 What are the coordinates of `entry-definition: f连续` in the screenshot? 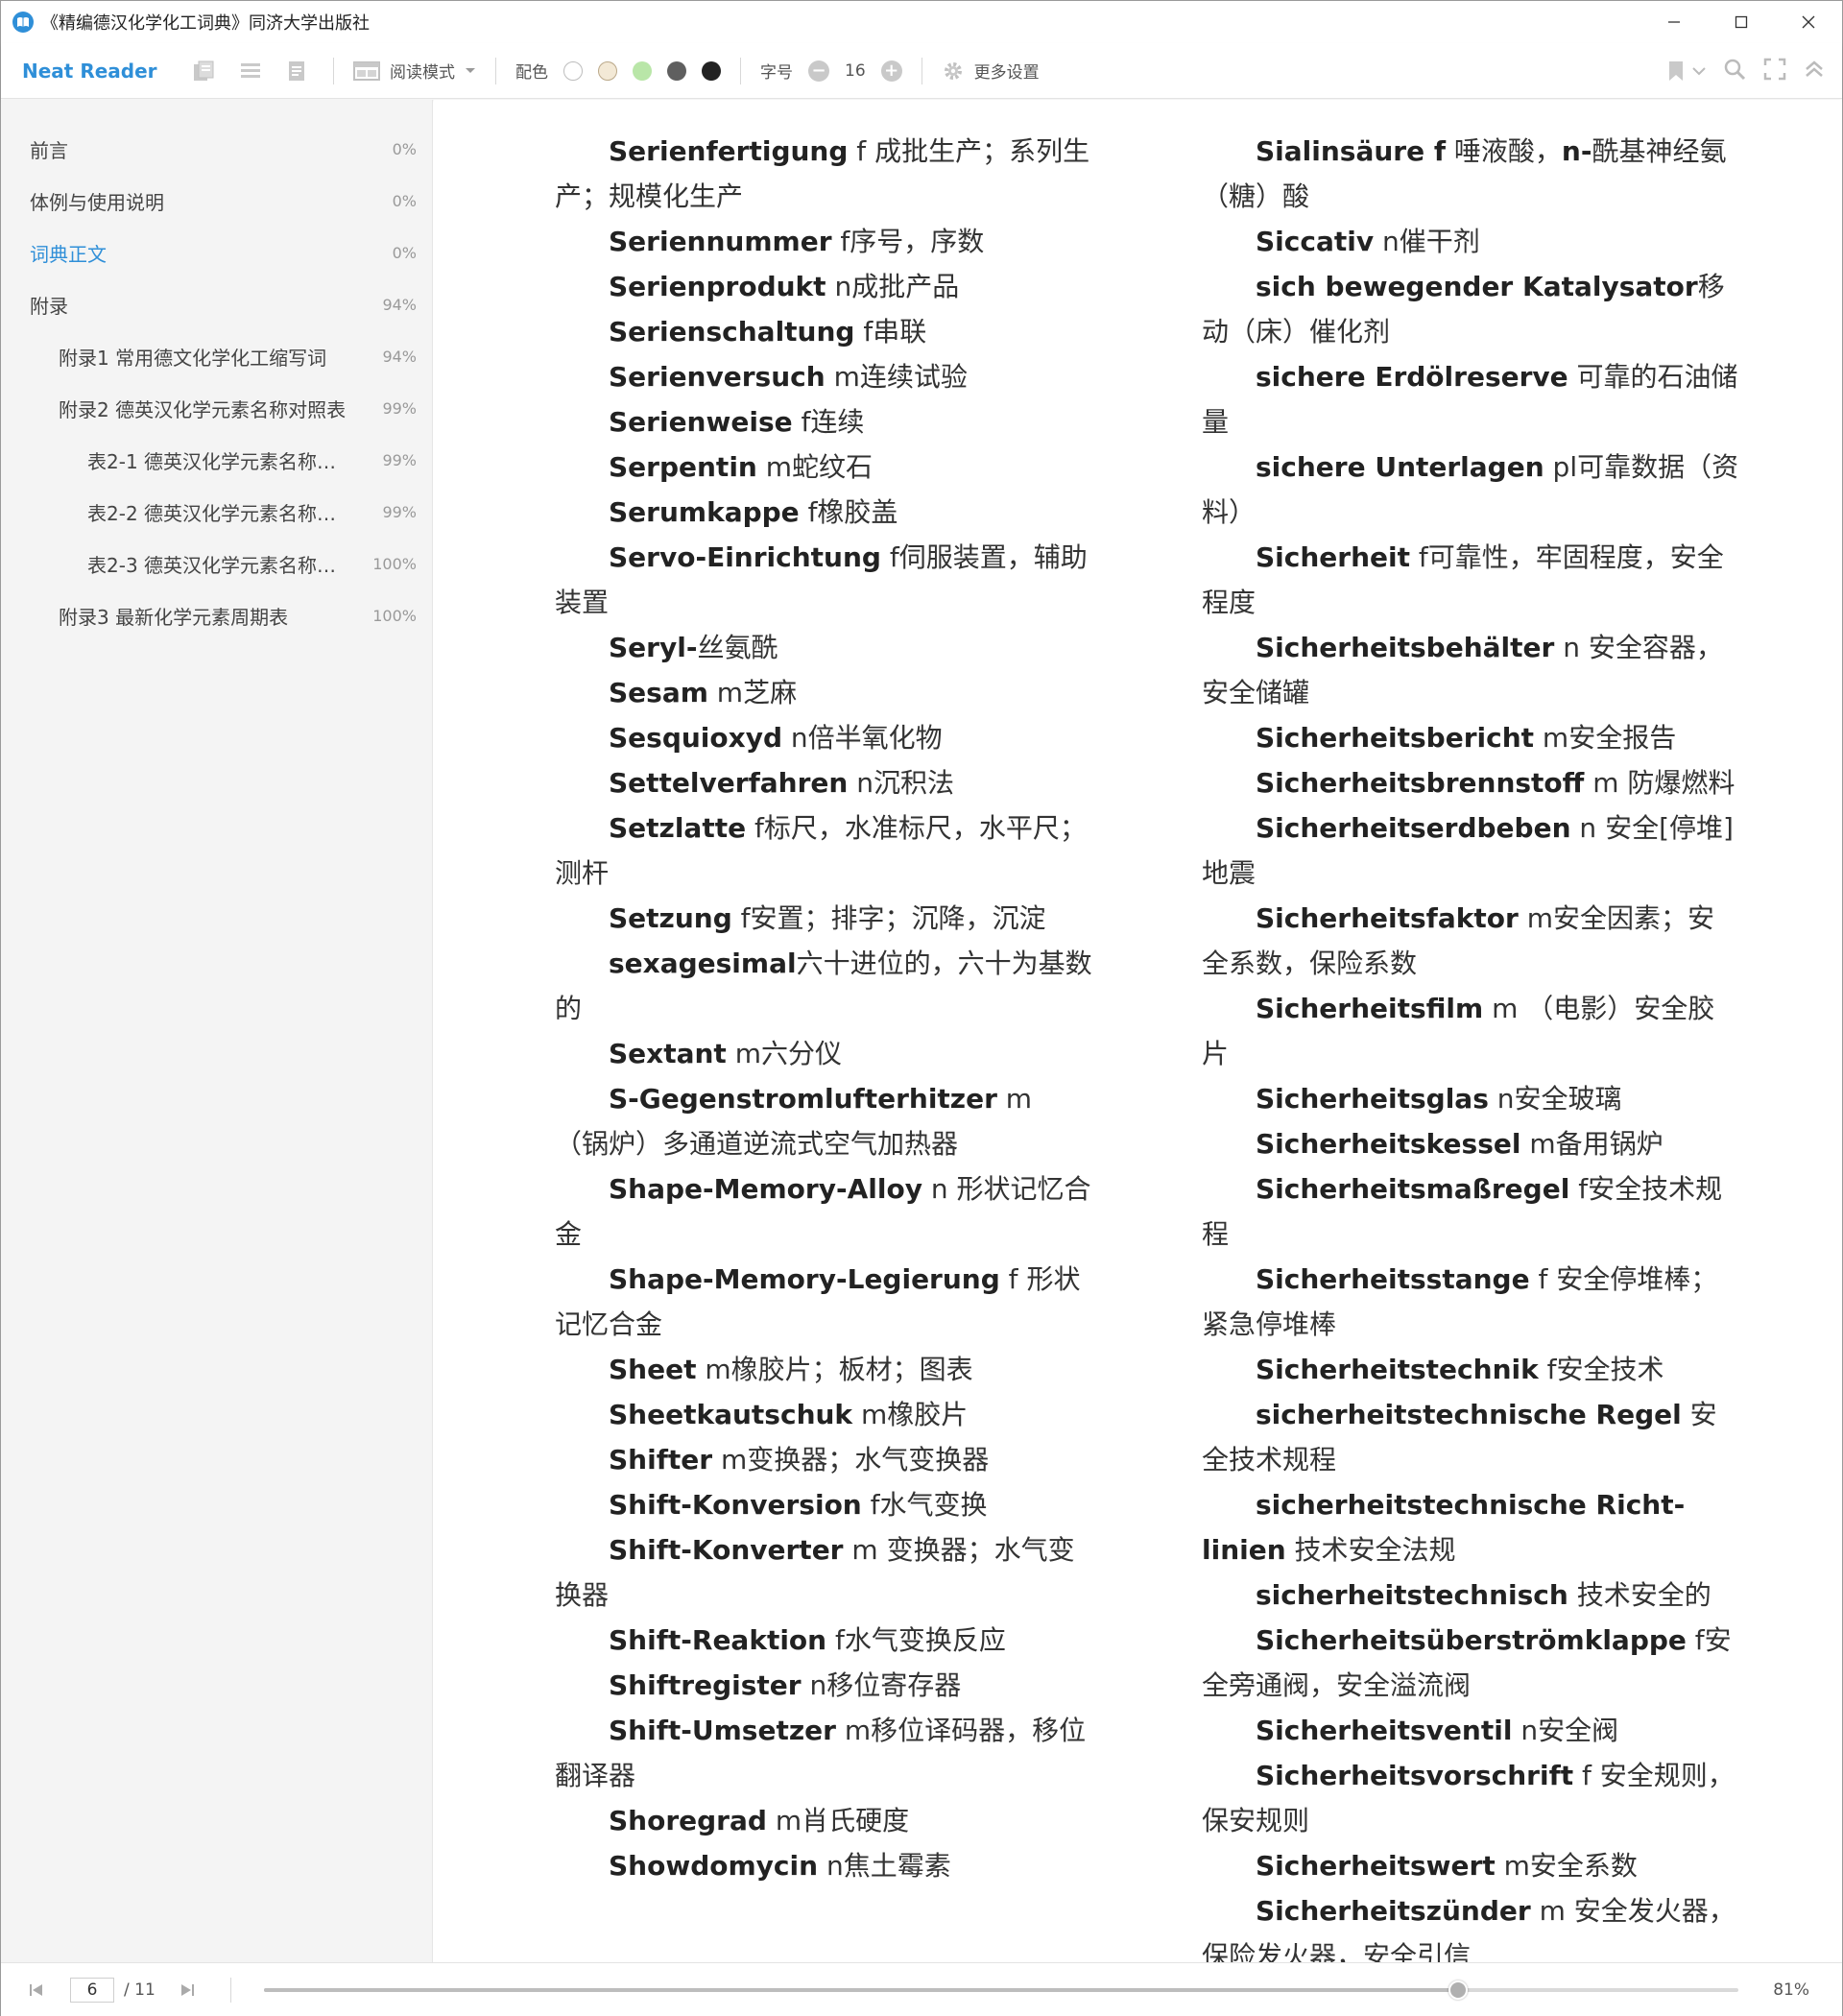 It's located at (828, 422).